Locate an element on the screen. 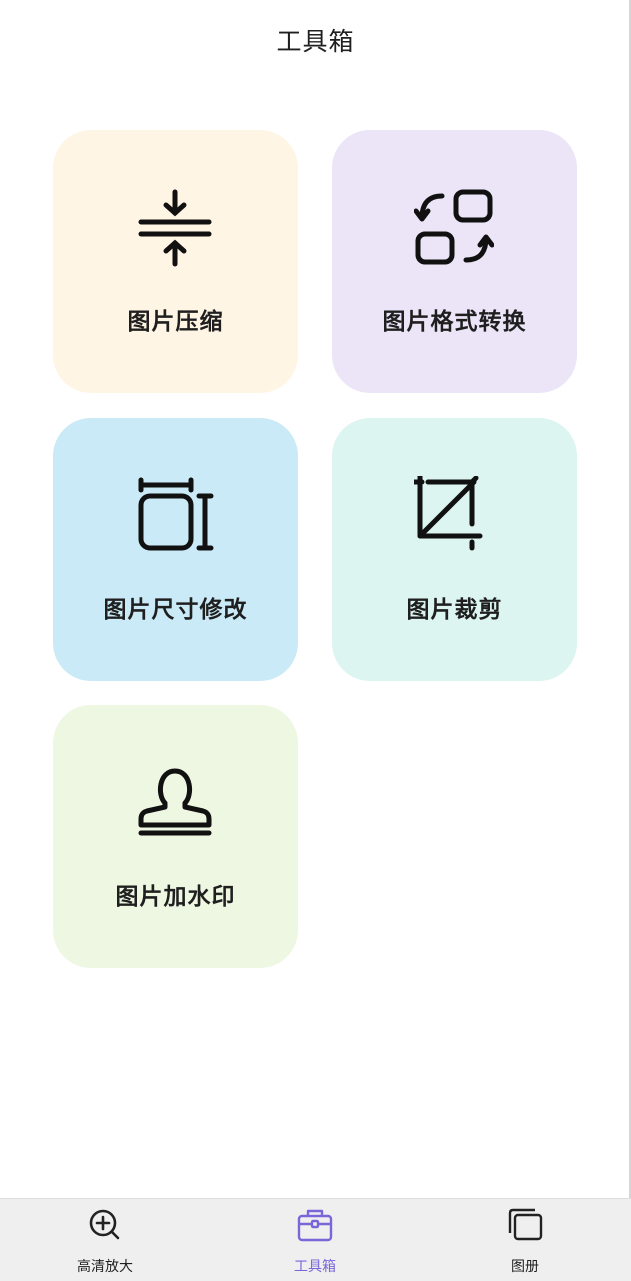  tool-label-crop: 图片裁剪 is located at coordinates (454, 610).